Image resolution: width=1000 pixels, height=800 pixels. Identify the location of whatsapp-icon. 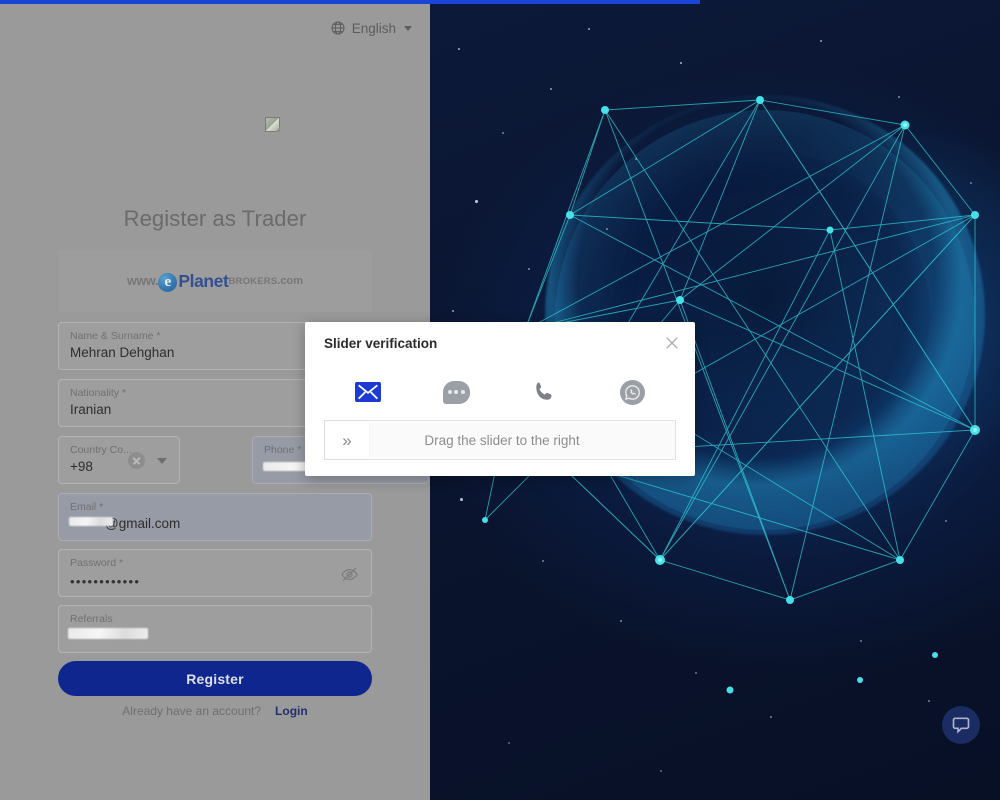
(632, 392).